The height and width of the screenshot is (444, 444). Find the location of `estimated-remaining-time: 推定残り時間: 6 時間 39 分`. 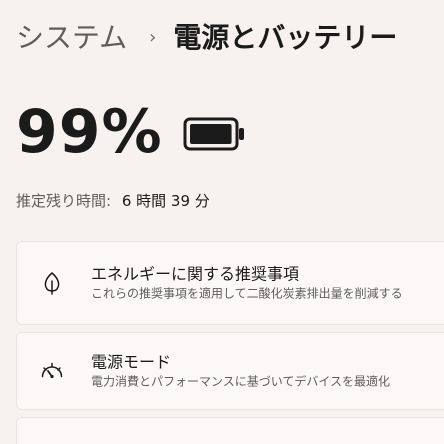

estimated-remaining-time: 推定残り時間: 6 時間 39 分 is located at coordinates (113, 201).